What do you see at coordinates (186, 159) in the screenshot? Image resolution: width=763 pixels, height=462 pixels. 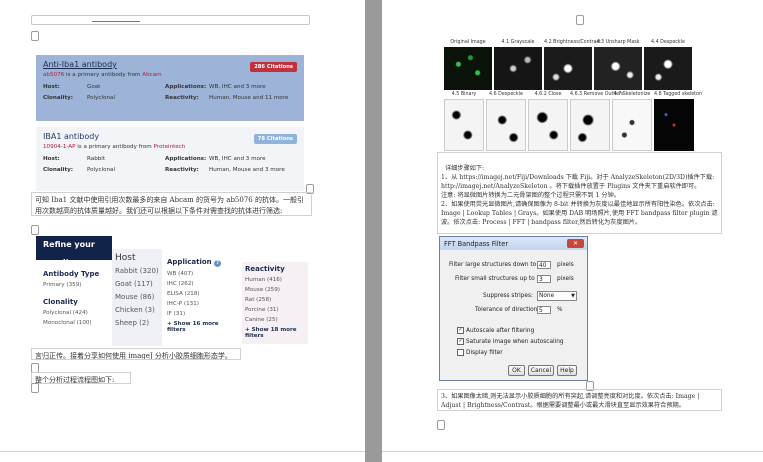 I see `applications-label: Applications:` at bounding box center [186, 159].